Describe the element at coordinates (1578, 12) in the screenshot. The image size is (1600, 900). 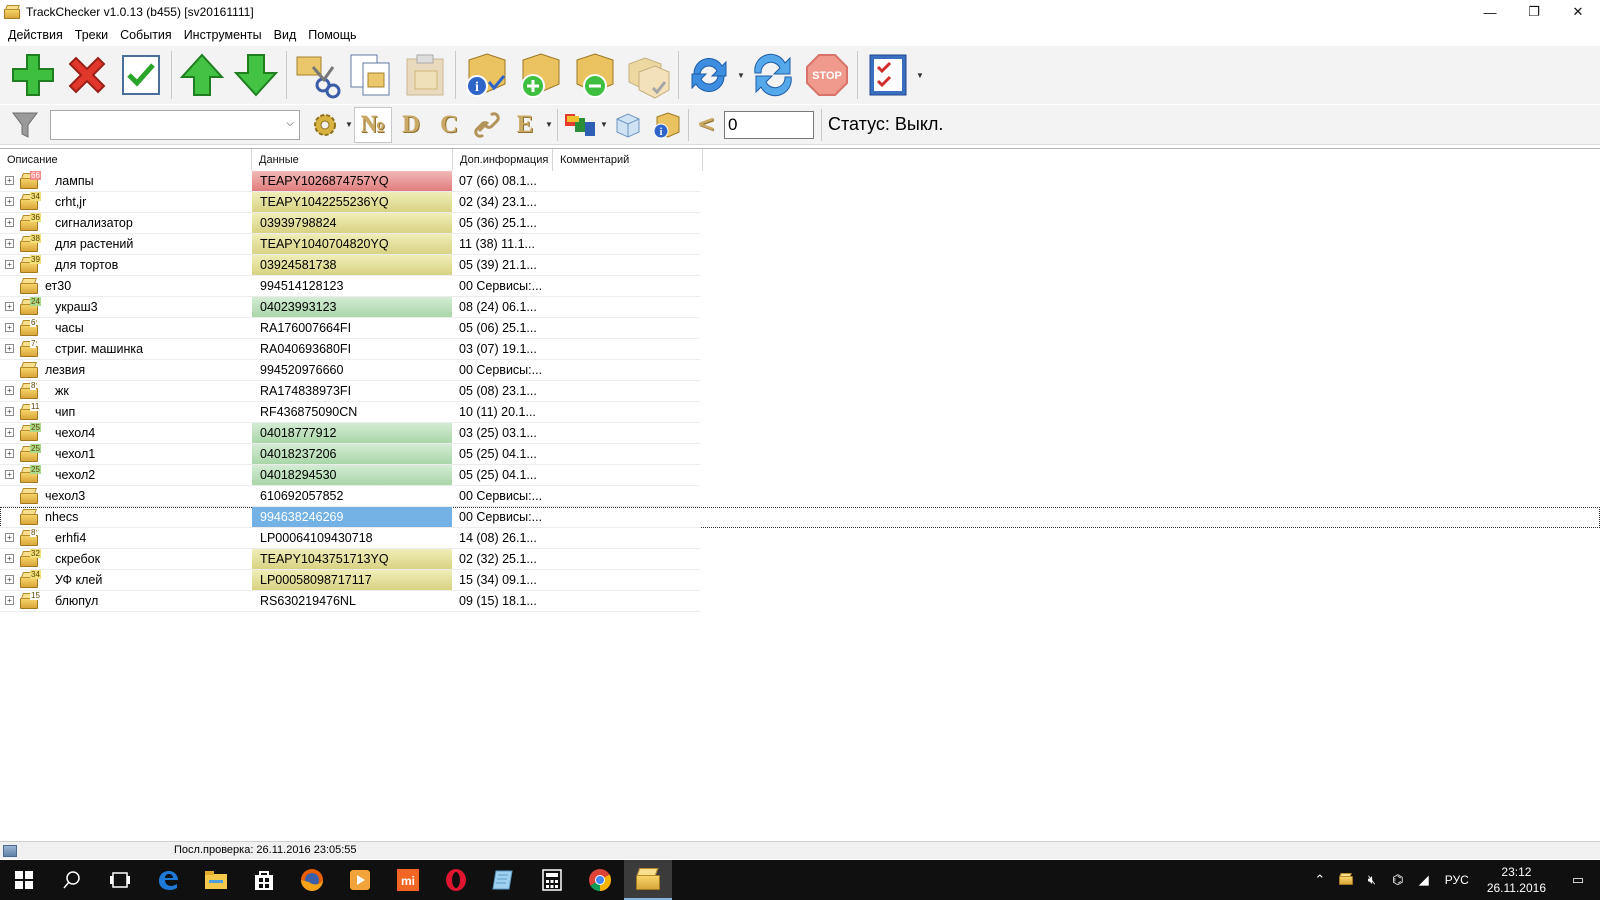
I see `close-button: ✕` at that location.